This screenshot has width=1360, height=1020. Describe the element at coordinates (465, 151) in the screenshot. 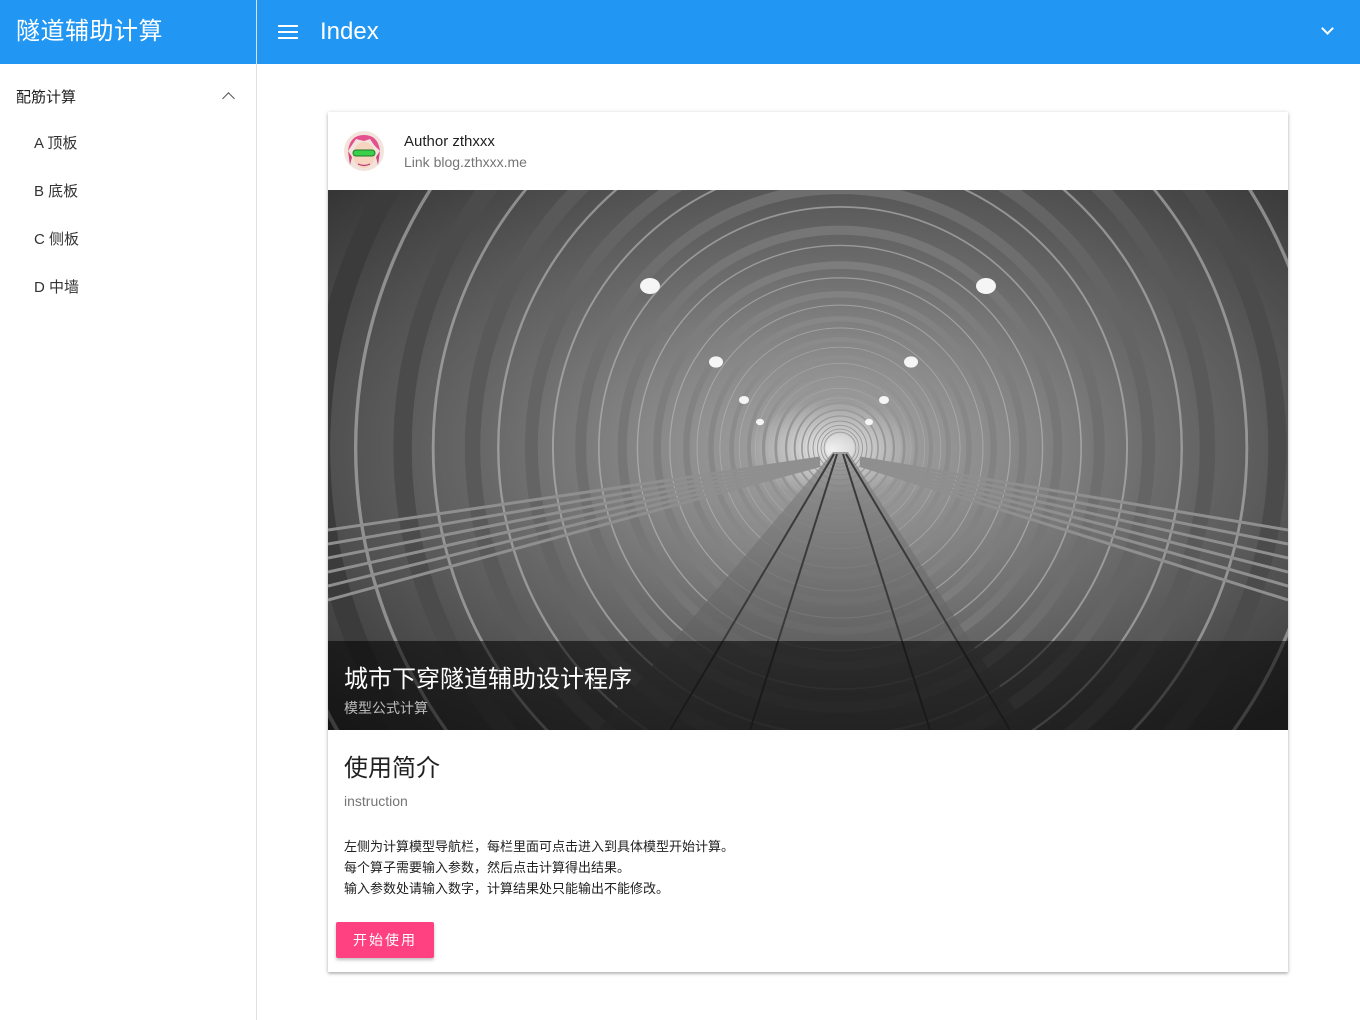

I see `author-block: Author zthxxx Link blog.zthxxx.me` at that location.